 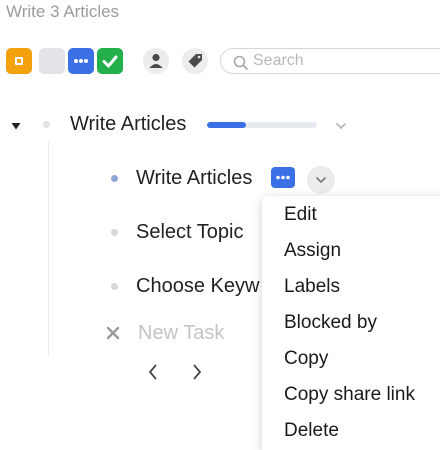 What do you see at coordinates (349, 395) in the screenshot?
I see `menu-item-copy-share-link: Copy share link` at bounding box center [349, 395].